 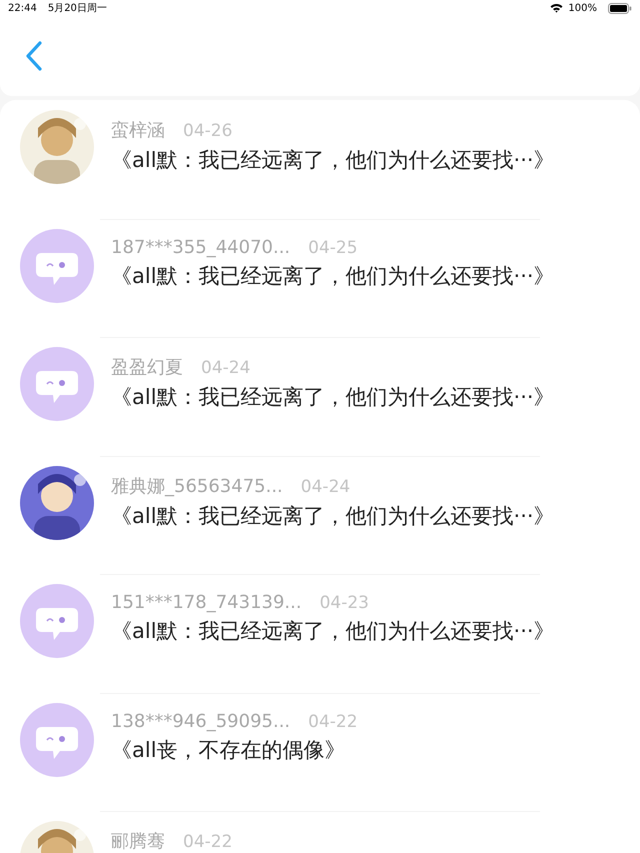 What do you see at coordinates (22, 8) in the screenshot?
I see `status-time: 22:44` at bounding box center [22, 8].